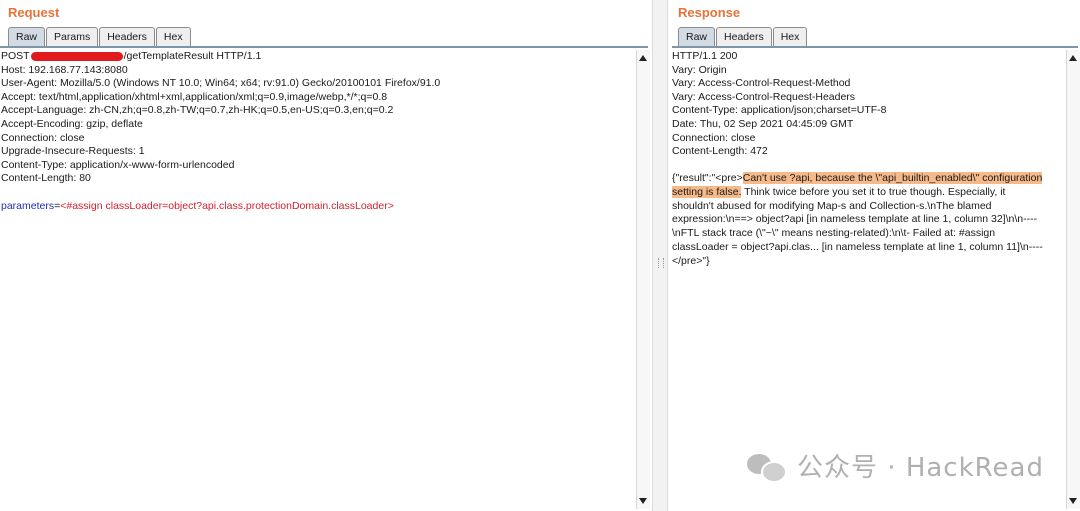 The width and height of the screenshot is (1080, 511). I want to click on response-scrollbar, so click(1073, 279).